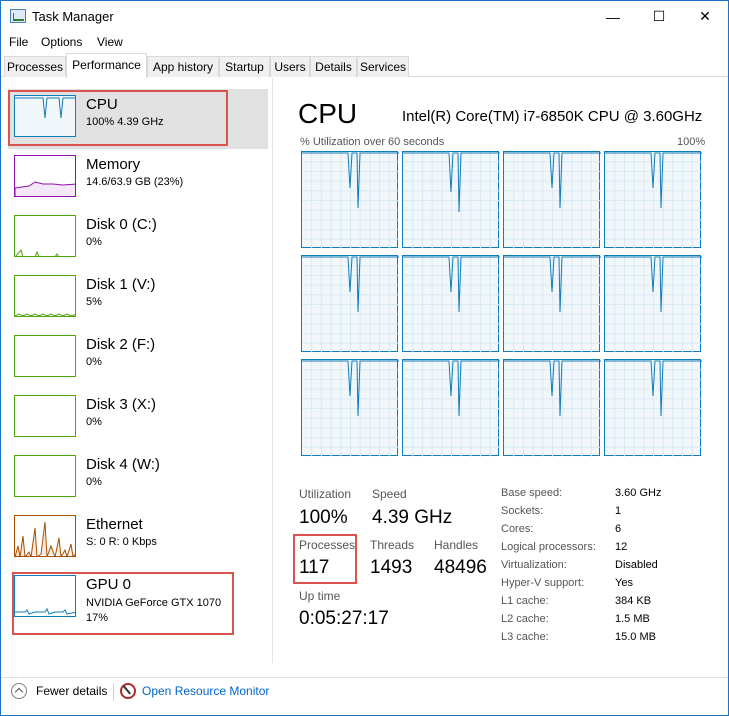 This screenshot has width=729, height=716. I want to click on menu-bar: File Options View, so click(364, 42).